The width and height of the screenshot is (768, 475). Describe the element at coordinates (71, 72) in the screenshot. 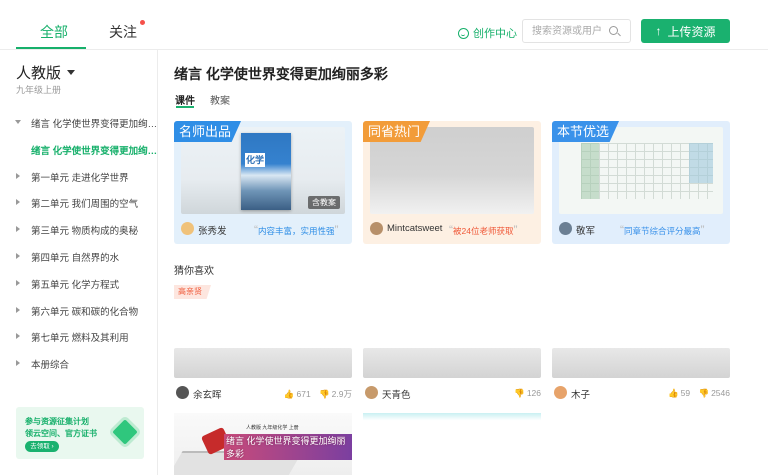

I see `chevron-down-icon` at that location.